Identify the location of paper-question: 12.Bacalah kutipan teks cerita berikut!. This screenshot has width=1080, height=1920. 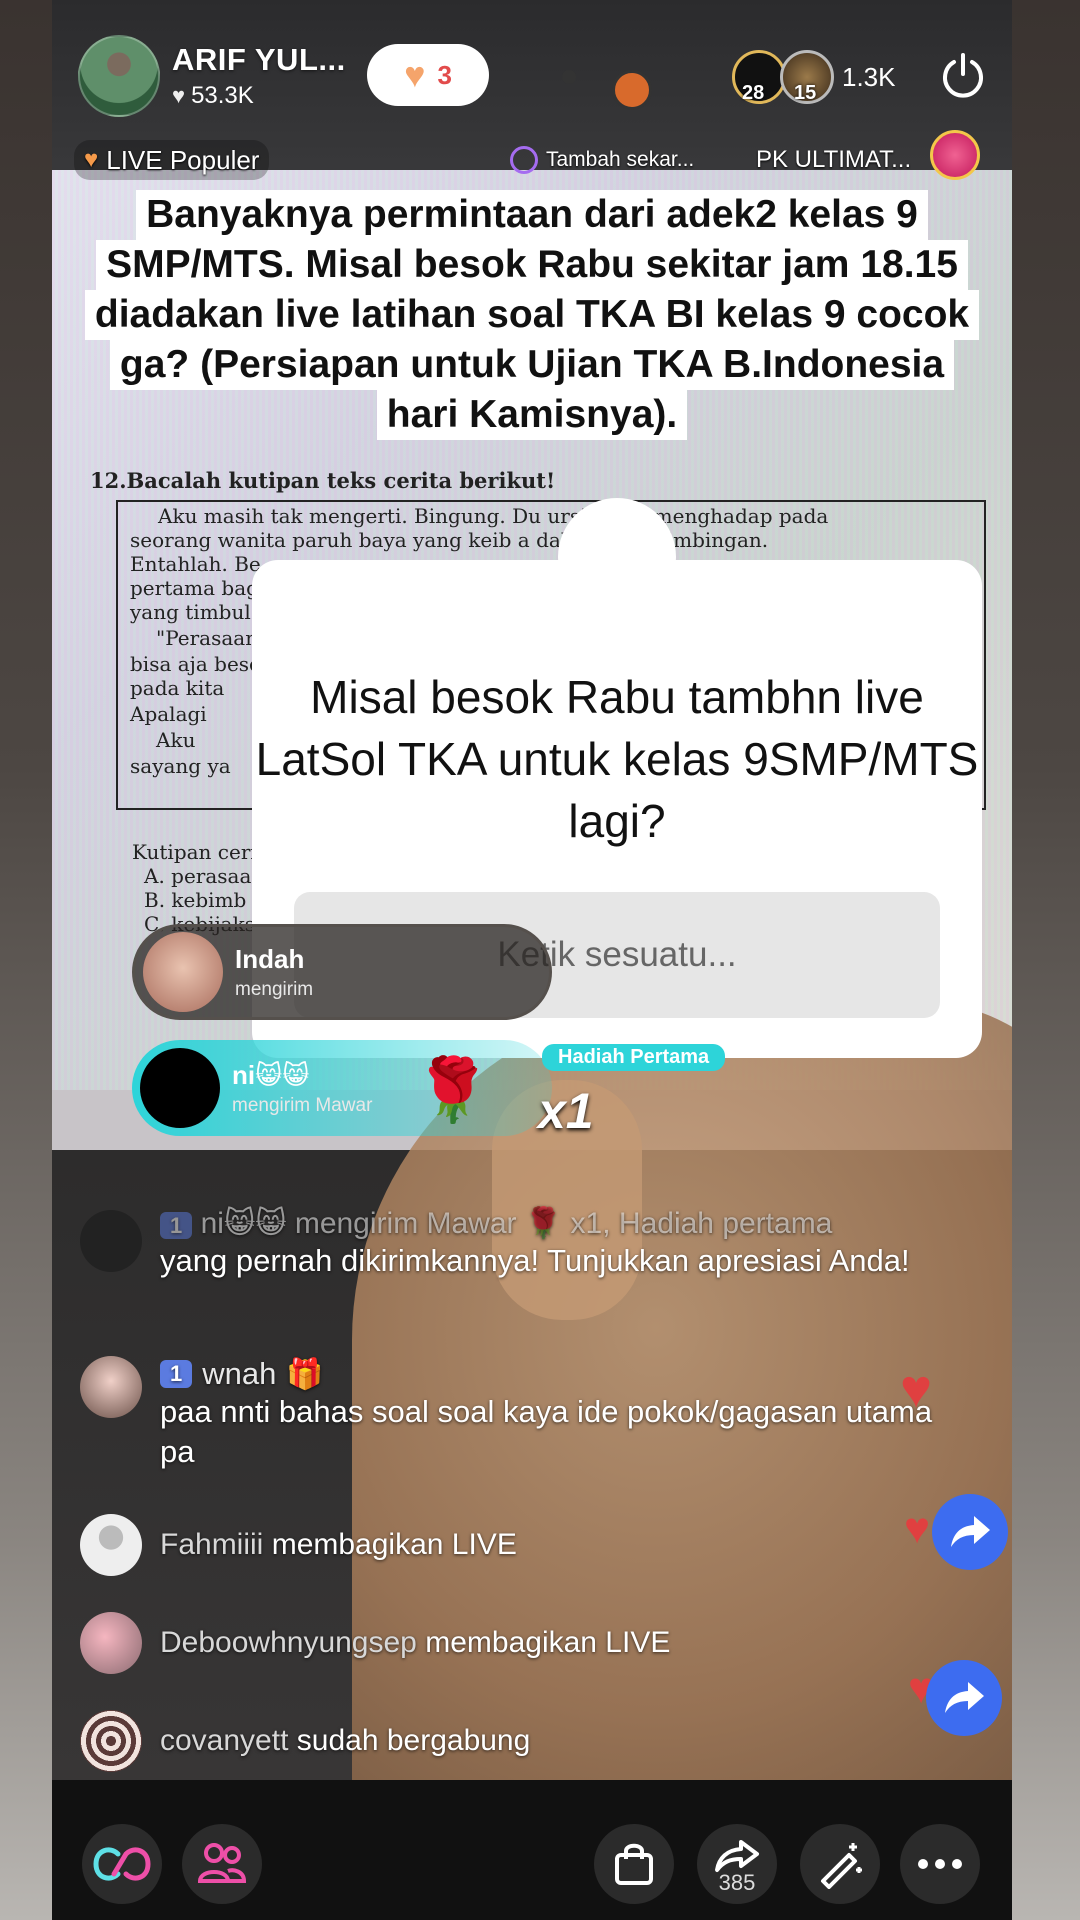
(323, 480).